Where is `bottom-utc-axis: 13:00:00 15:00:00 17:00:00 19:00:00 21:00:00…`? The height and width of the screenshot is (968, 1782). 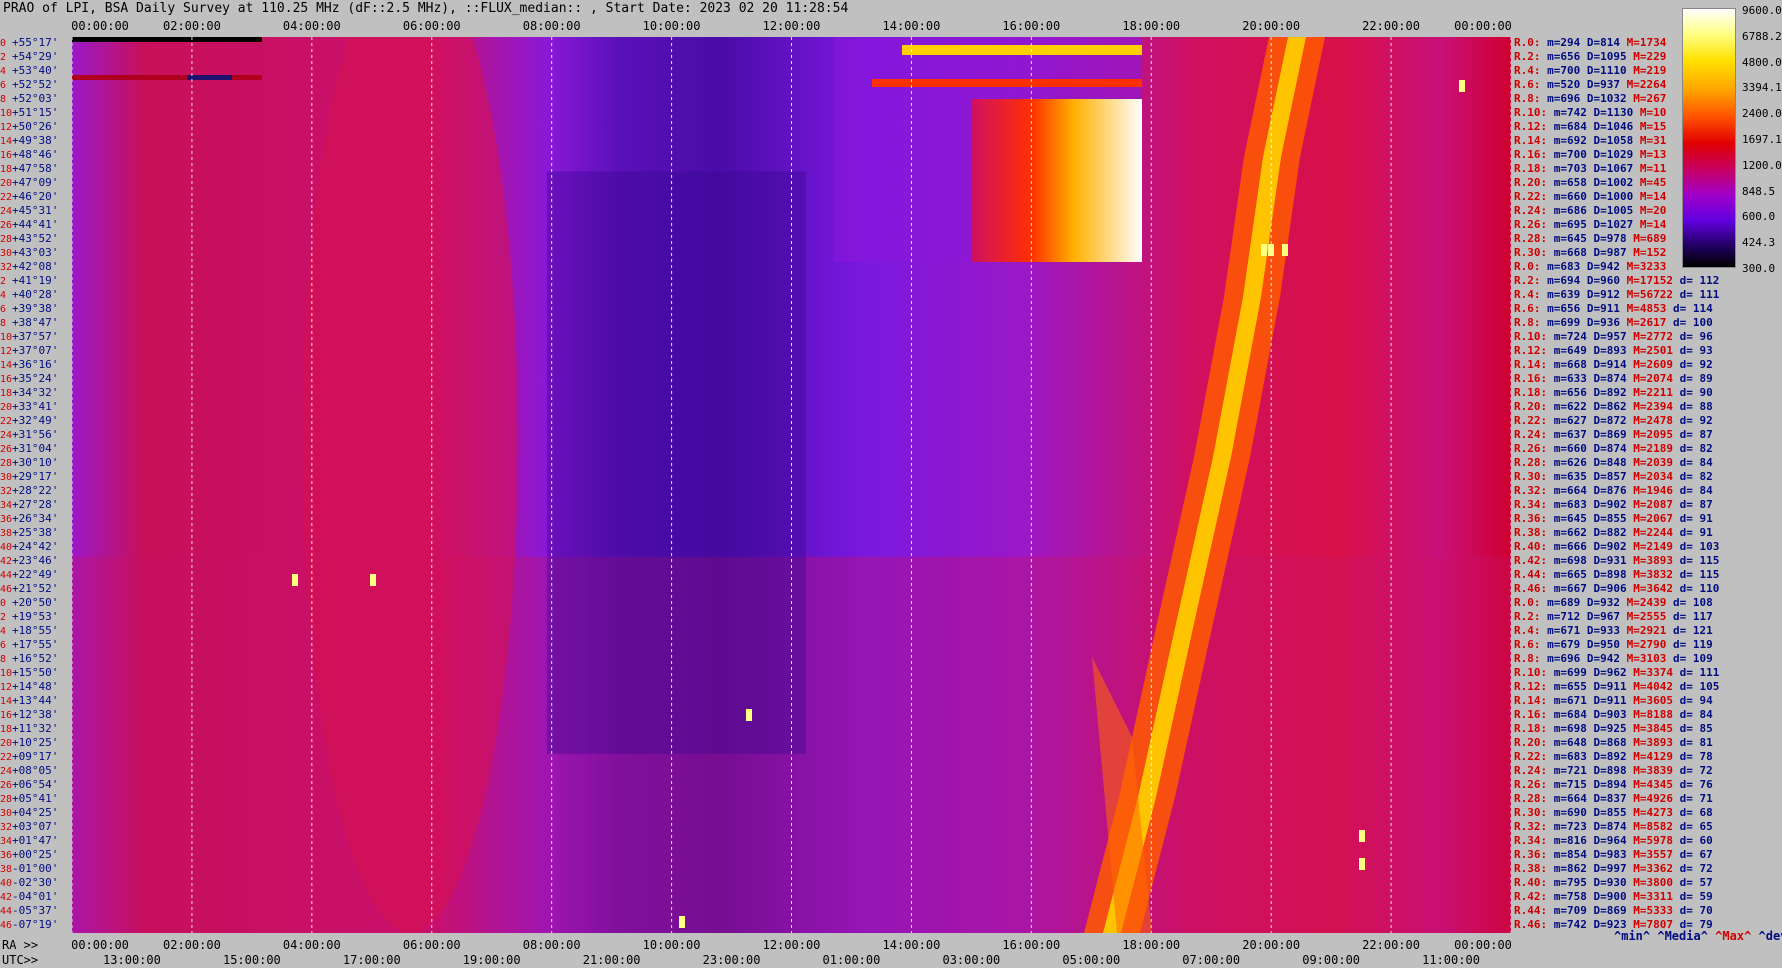
bottom-utc-axis: 13:00:00 15:00:00 17:00:00 19:00:00 21:00:00… is located at coordinates (791, 960).